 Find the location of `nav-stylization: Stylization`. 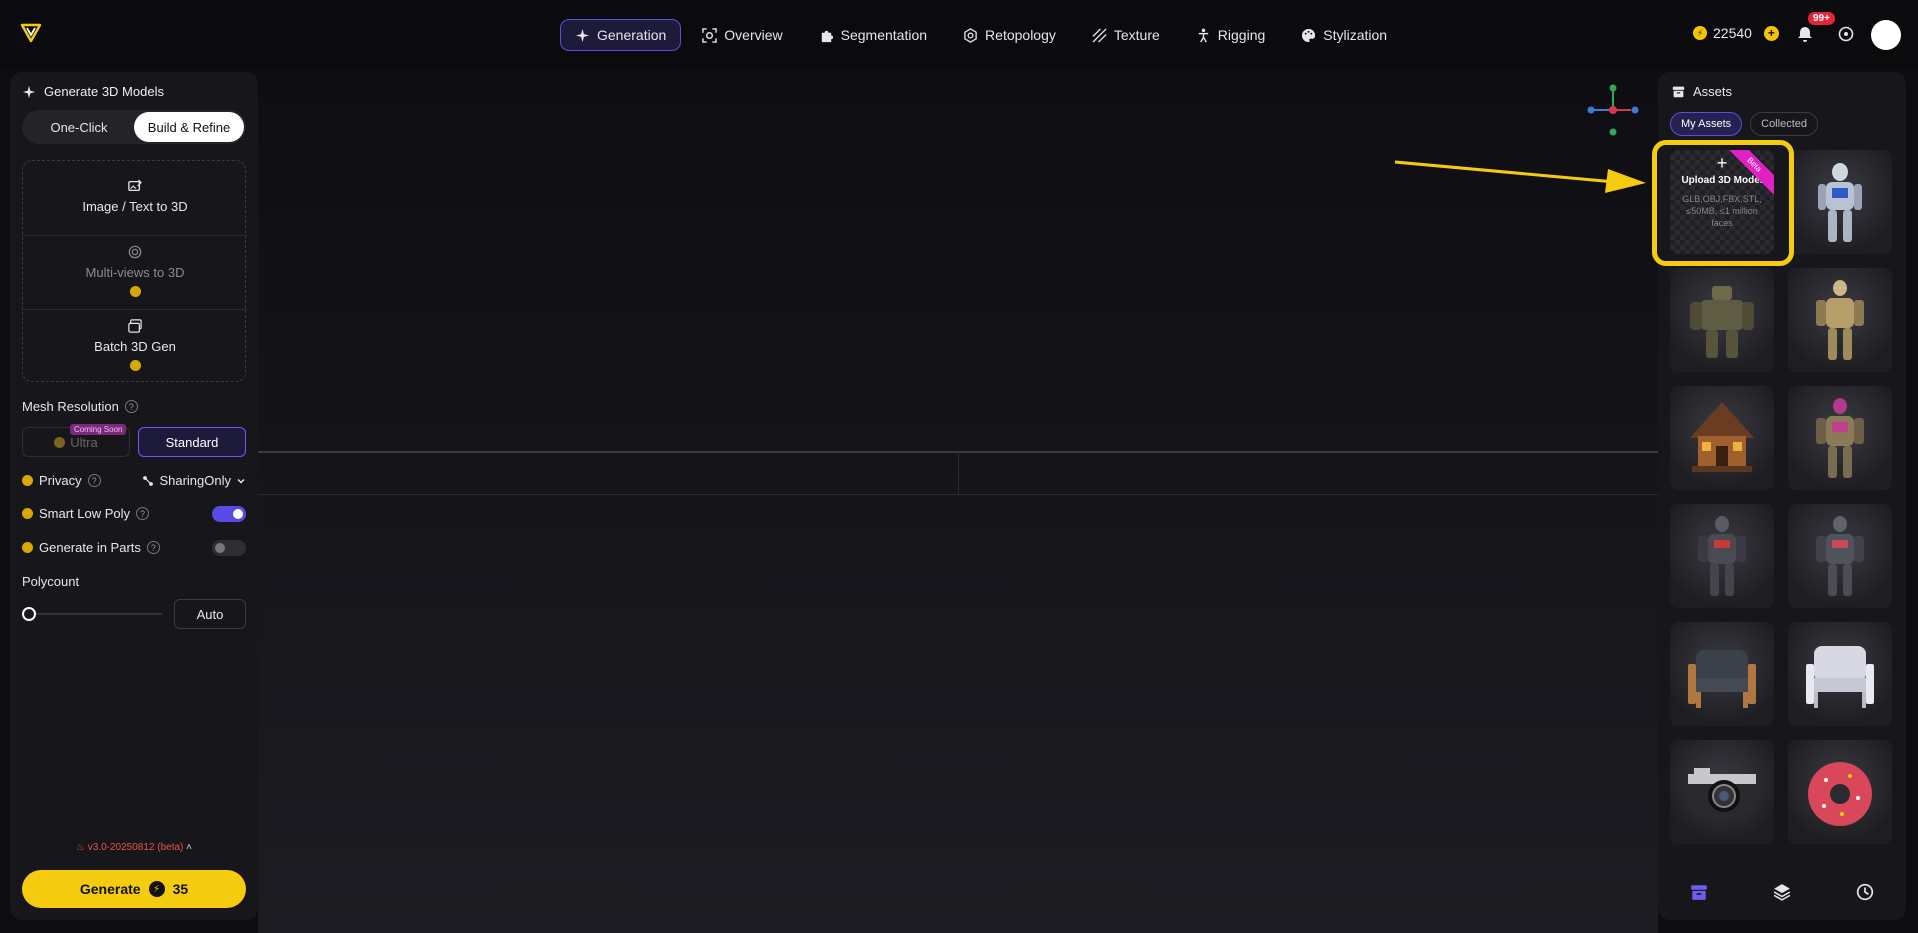

nav-stylization: Stylization is located at coordinates (1344, 35).